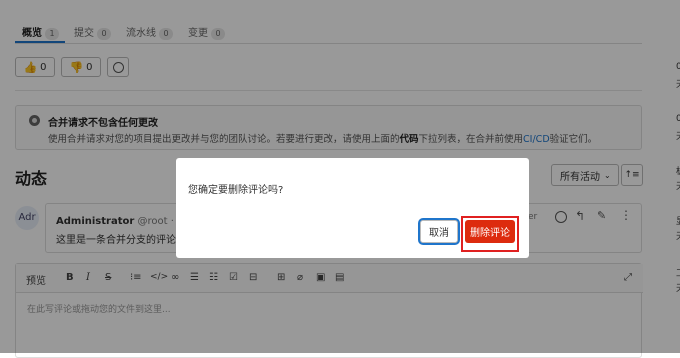 This screenshot has height=358, width=680. Describe the element at coordinates (352, 208) in the screenshot. I see `delete-comment-modal: 您确定要删除评论吗? 取消 删除评论` at that location.